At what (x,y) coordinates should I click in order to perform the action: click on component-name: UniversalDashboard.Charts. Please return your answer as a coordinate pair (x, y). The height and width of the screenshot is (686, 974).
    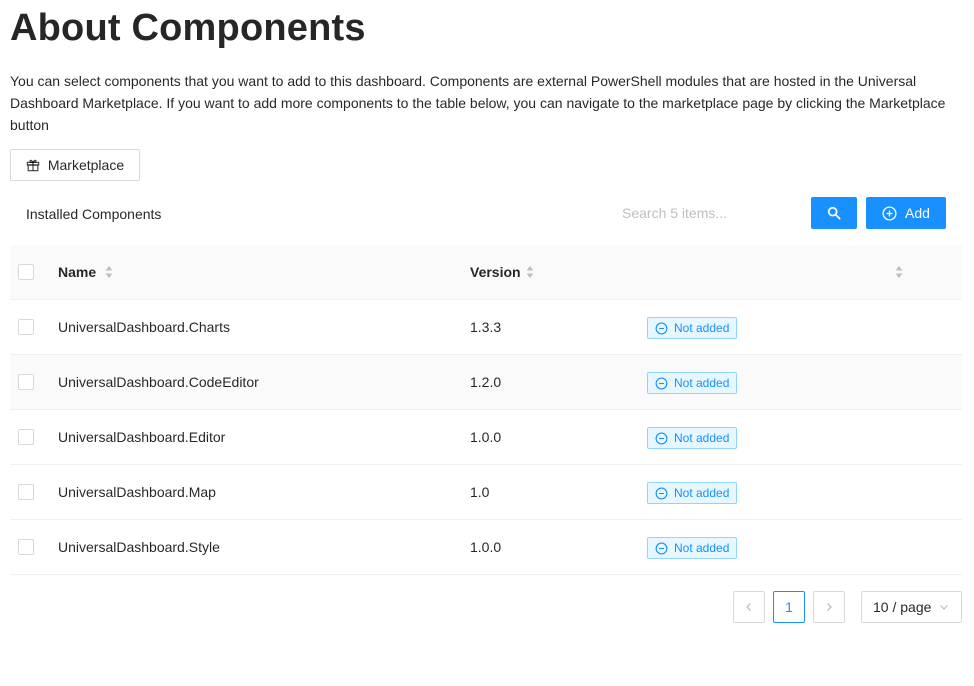
    Looking at the image, I should click on (144, 327).